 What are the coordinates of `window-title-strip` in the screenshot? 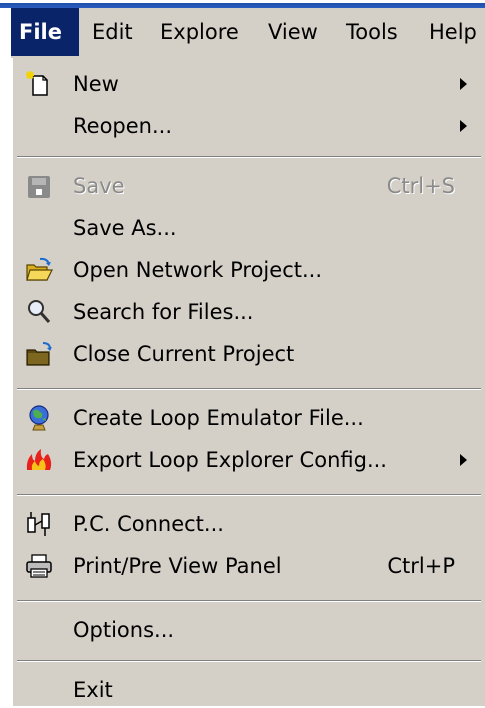 It's located at (242, 4).